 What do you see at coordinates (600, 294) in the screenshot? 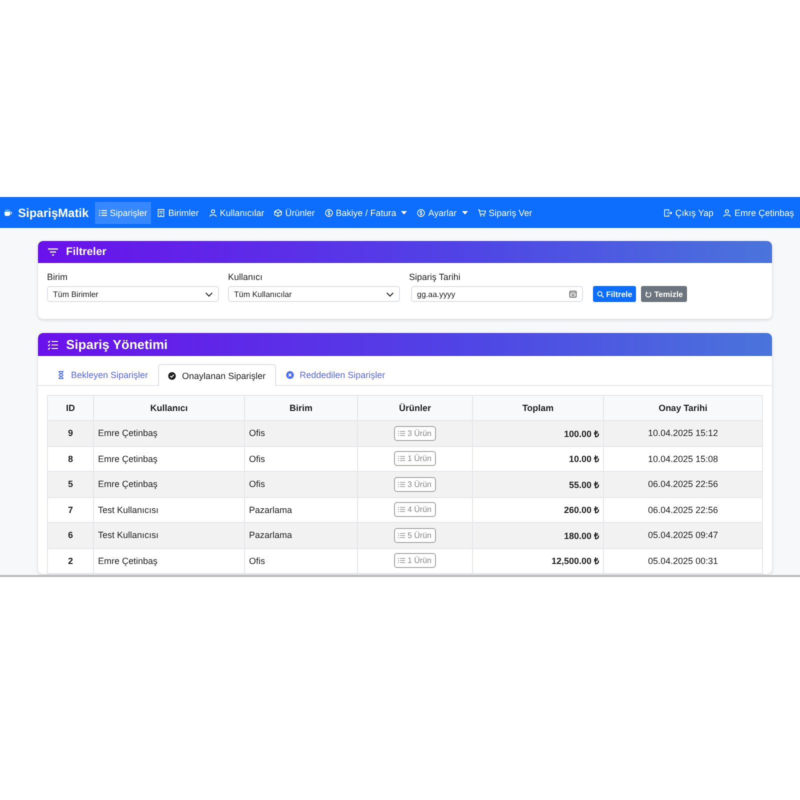
I see `search-icon` at bounding box center [600, 294].